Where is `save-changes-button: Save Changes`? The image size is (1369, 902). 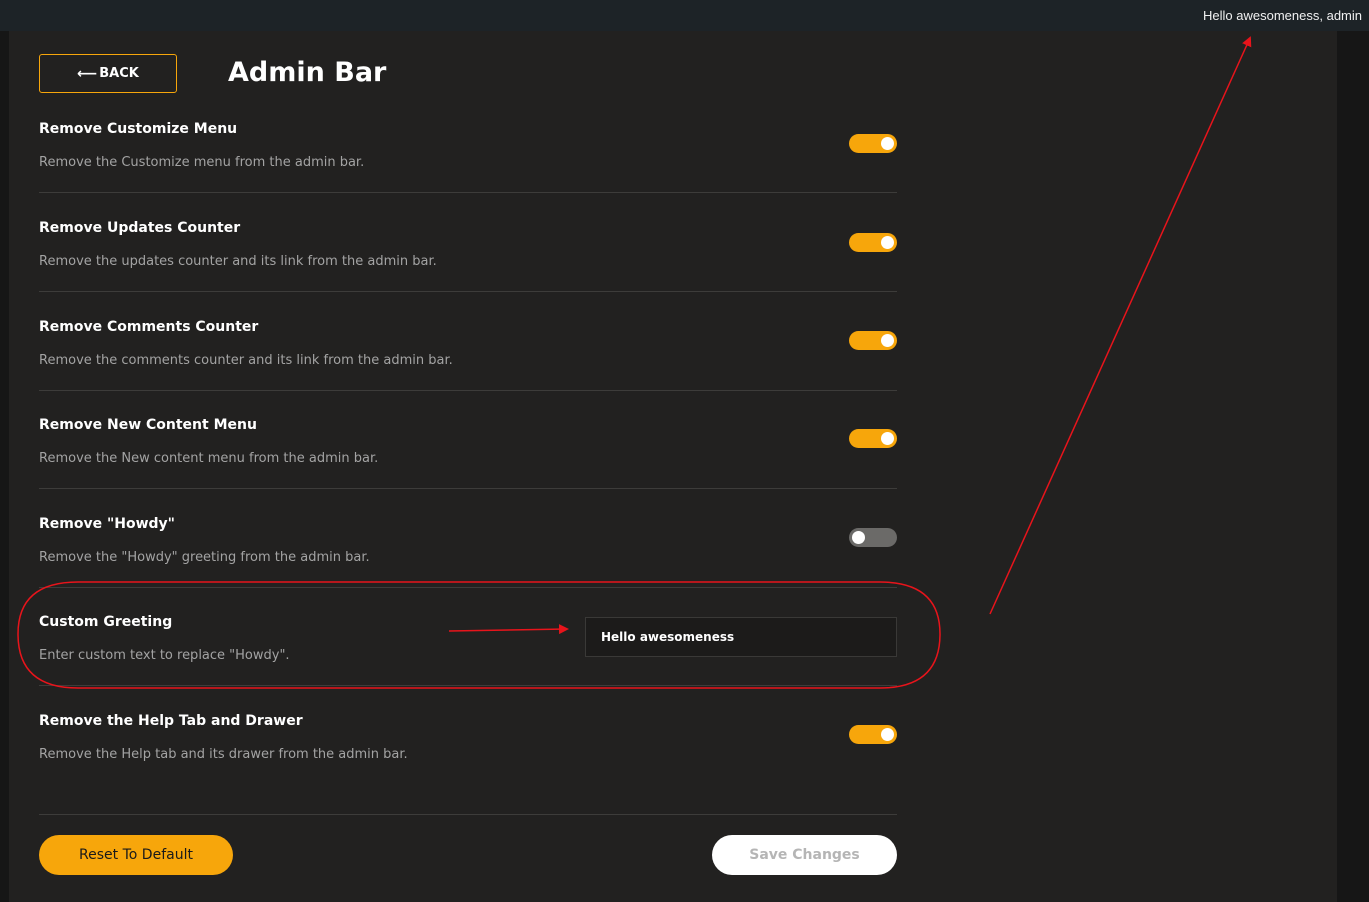 save-changes-button: Save Changes is located at coordinates (804, 855).